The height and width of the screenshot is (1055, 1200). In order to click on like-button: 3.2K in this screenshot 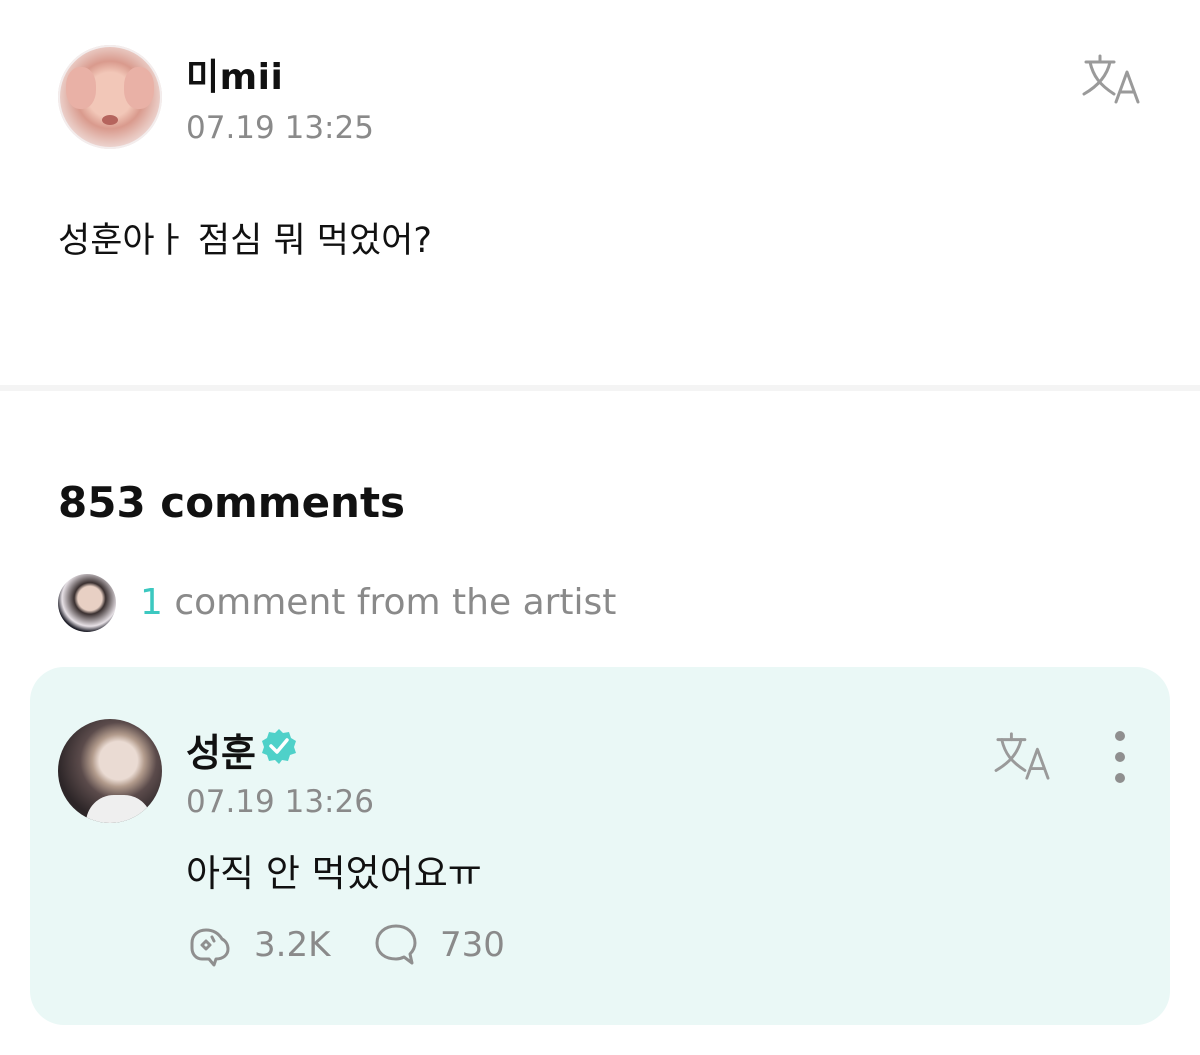, I will do `click(258, 945)`.